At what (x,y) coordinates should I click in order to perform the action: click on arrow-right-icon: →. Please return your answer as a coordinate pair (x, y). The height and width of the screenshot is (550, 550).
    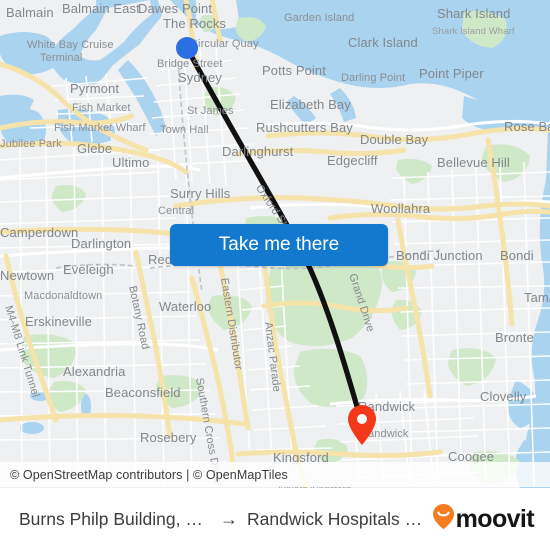
    Looking at the image, I should click on (229, 518).